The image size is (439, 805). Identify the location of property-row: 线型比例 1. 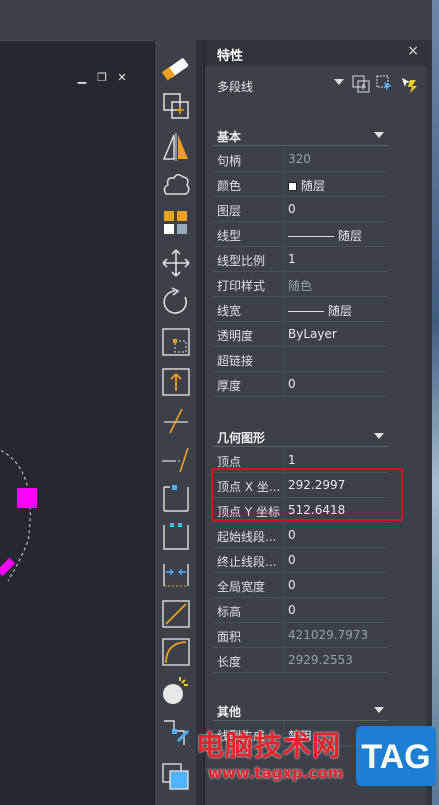
(300, 259).